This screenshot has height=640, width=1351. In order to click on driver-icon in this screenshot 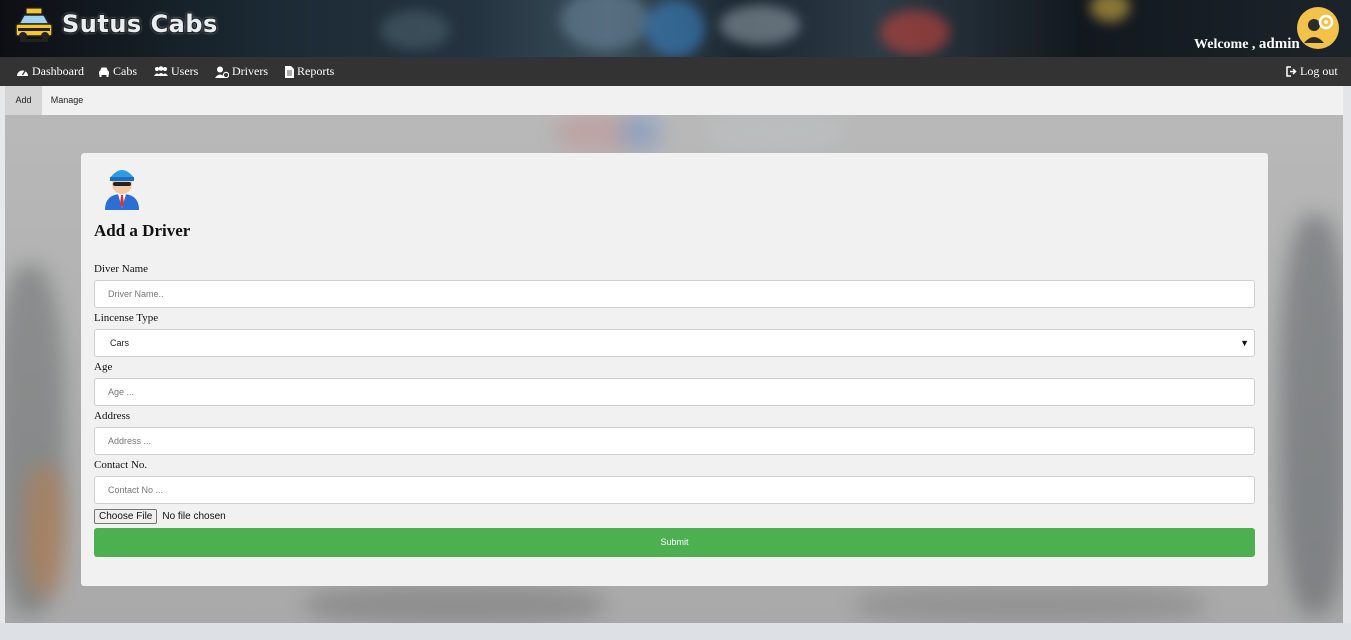, I will do `click(222, 72)`.